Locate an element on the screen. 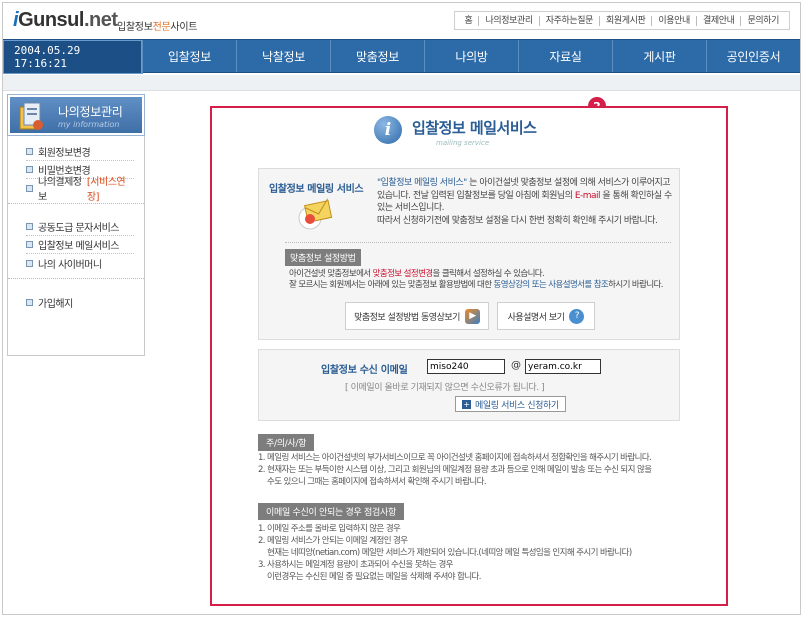 The width and height of the screenshot is (803, 617). tagline-post: 사이트 is located at coordinates (184, 27).